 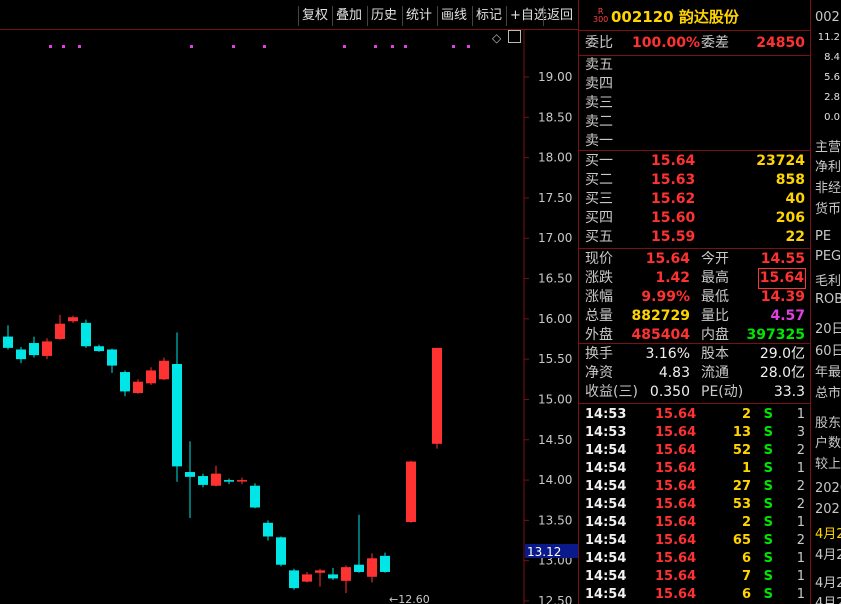 I want to click on far-text-label: ROB, so click(x=828, y=299).